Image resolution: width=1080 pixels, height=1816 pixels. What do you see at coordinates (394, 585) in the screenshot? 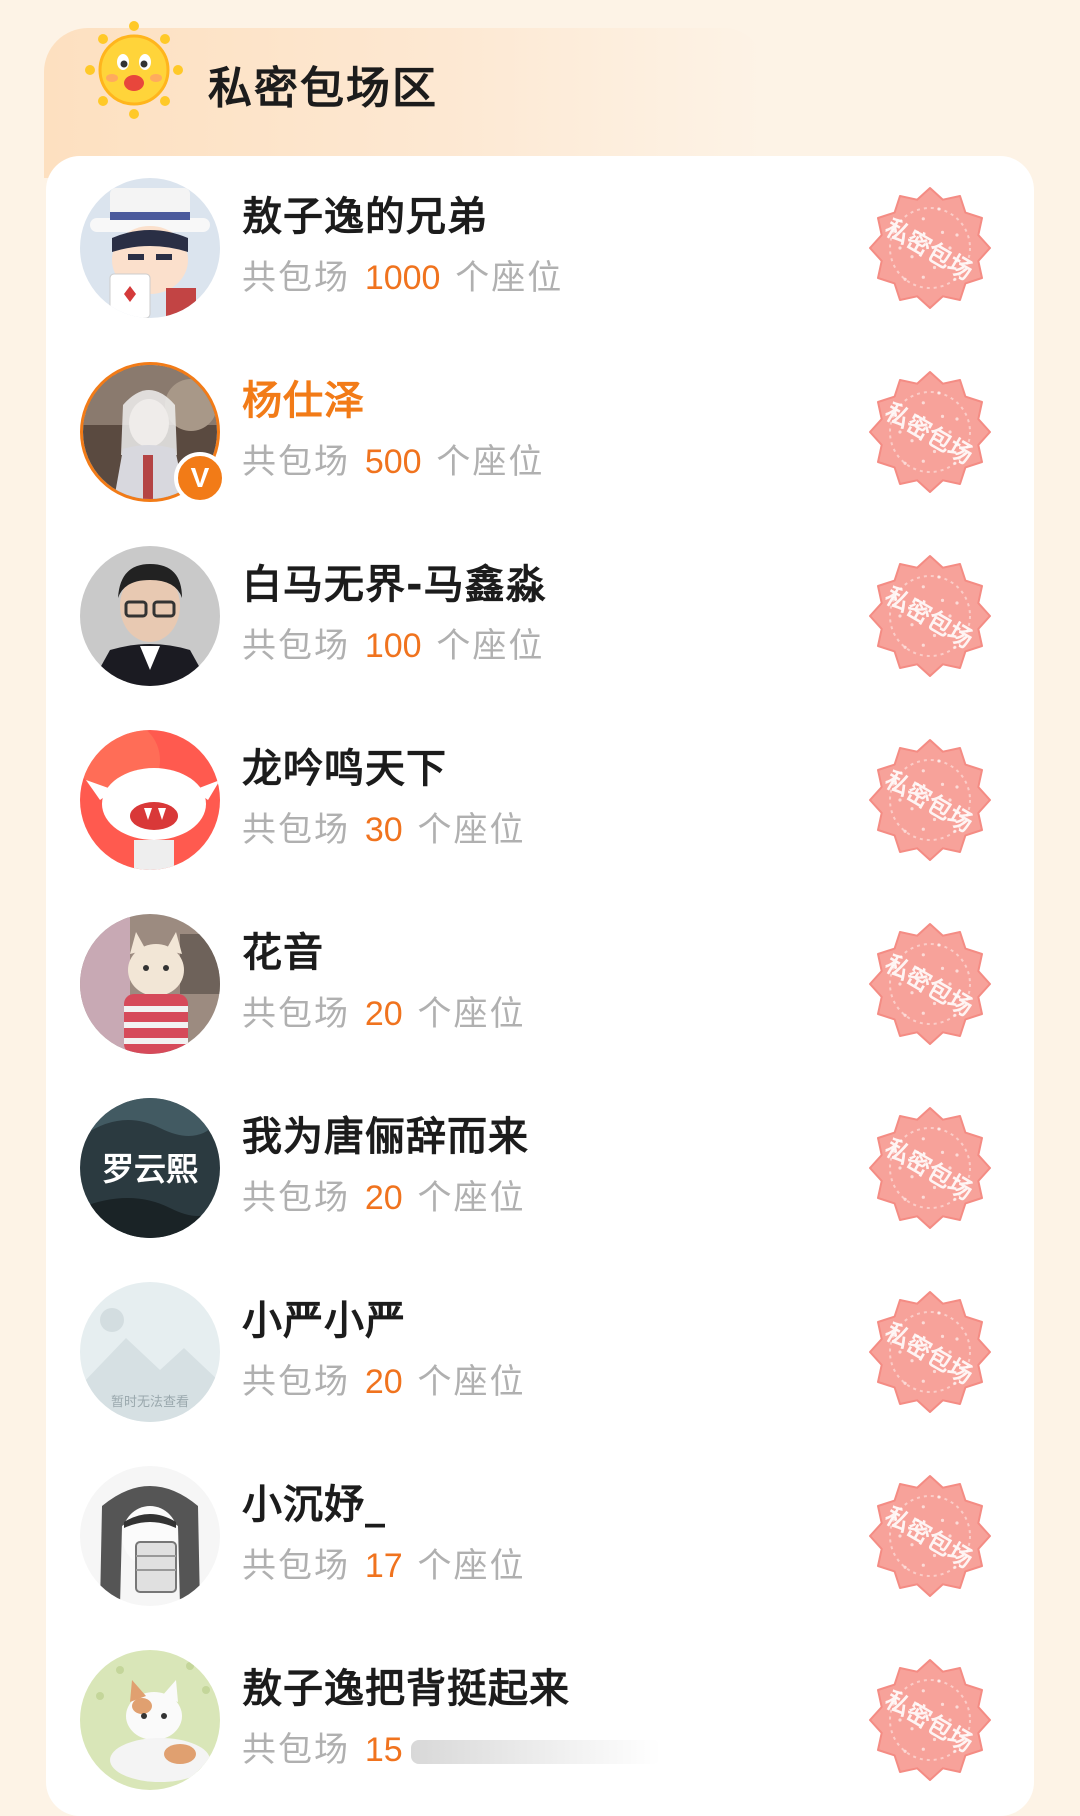
I see `user-name: 白马无界-马鑫淼` at bounding box center [394, 585].